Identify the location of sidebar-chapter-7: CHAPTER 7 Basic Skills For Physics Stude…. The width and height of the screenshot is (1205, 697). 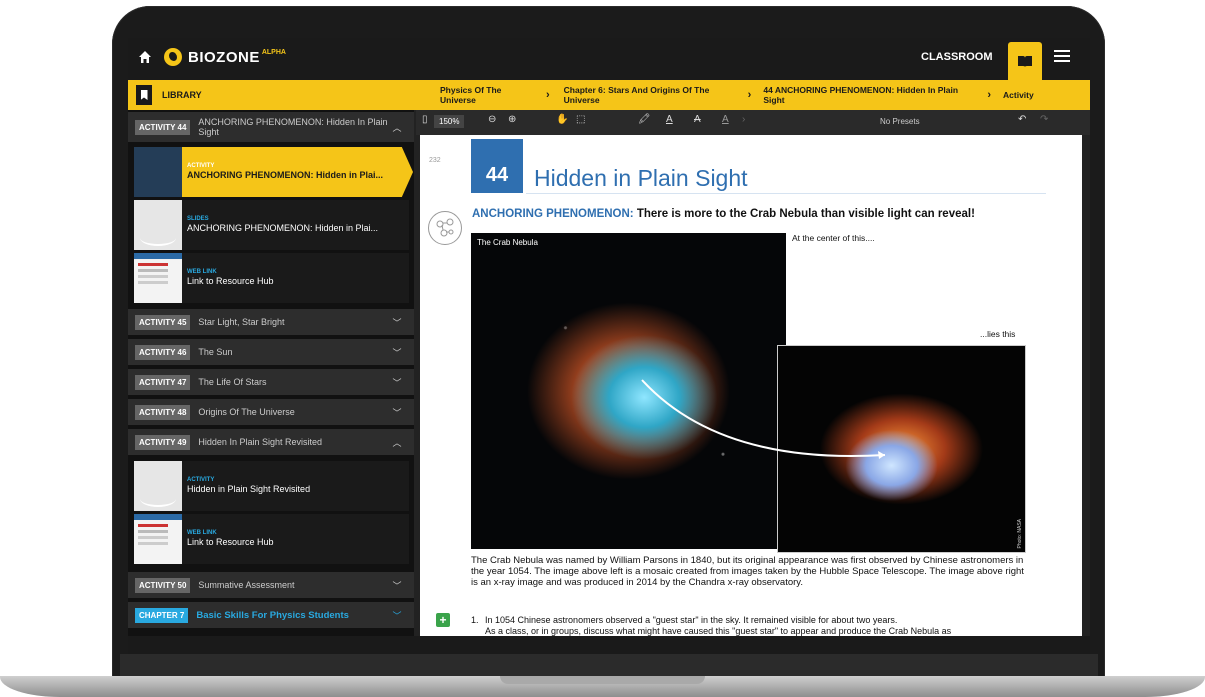
(271, 615).